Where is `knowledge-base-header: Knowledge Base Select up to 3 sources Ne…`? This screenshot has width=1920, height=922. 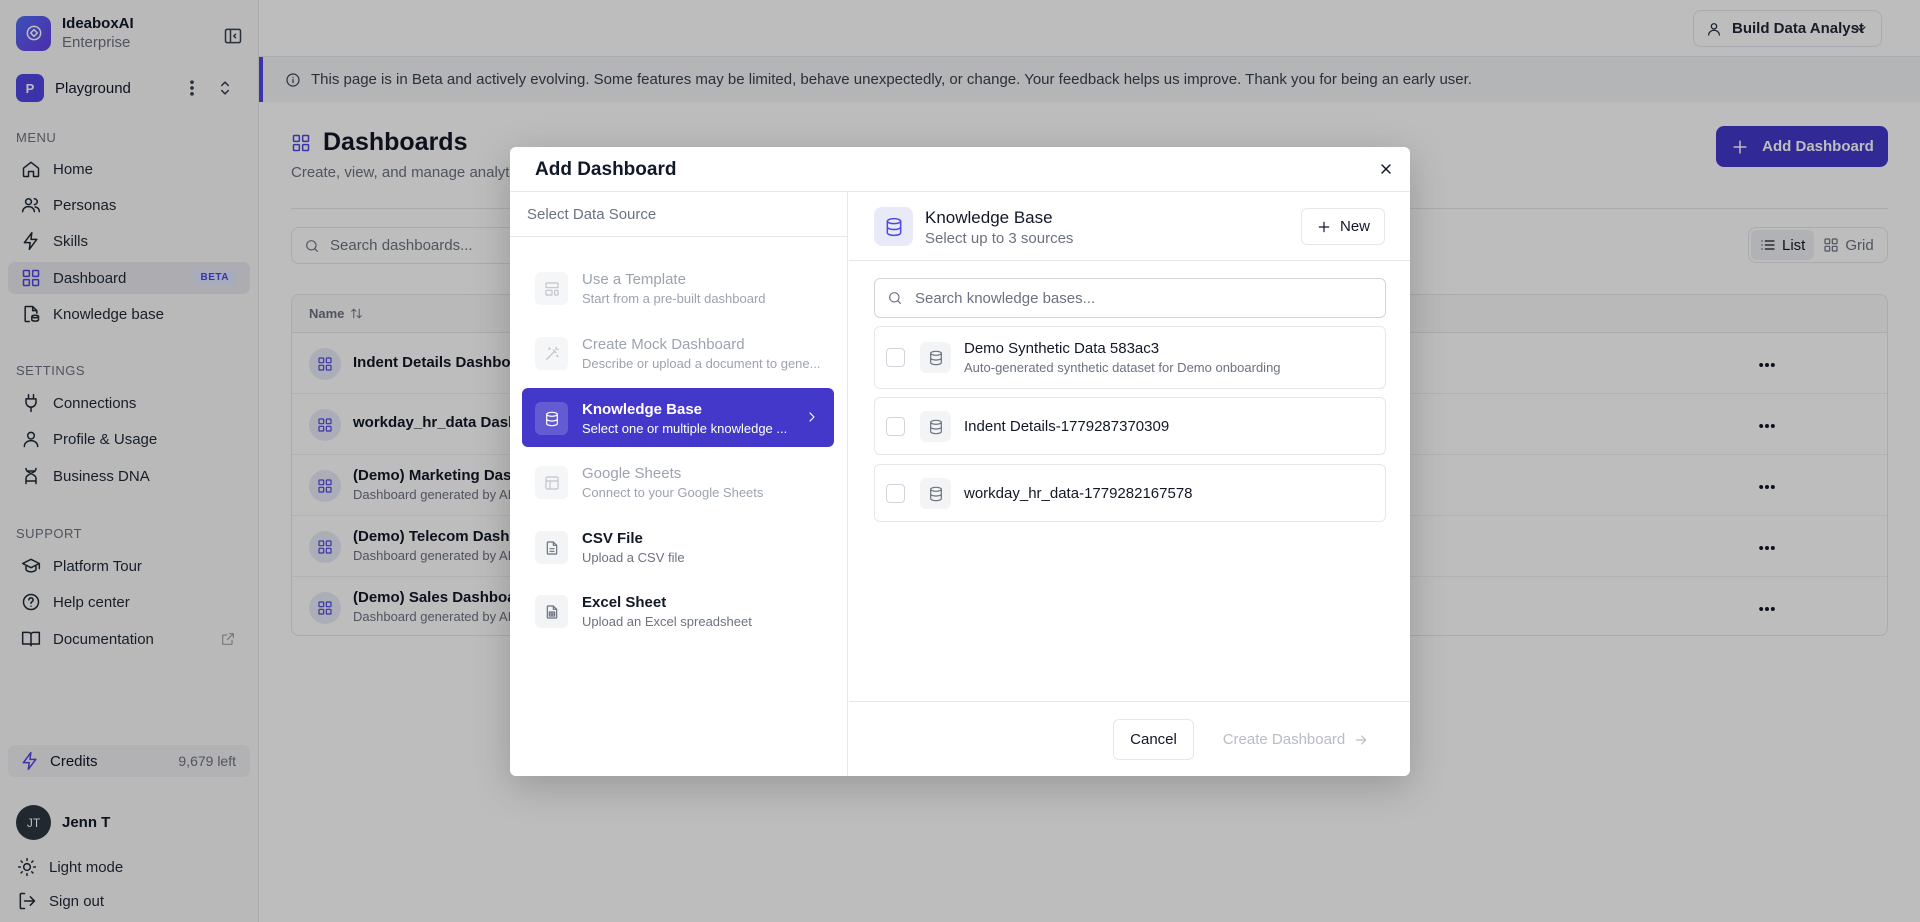 knowledge-base-header: Knowledge Base Select up to 3 sources Ne… is located at coordinates (1129, 226).